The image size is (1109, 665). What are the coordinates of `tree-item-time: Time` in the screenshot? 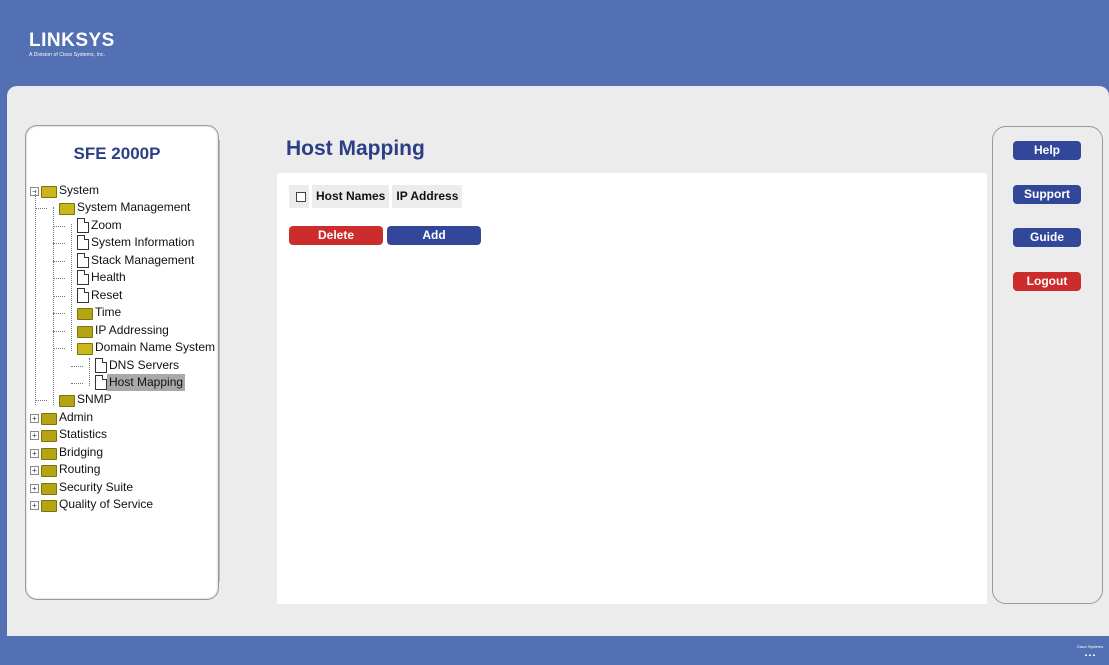 It's located at (100, 312).